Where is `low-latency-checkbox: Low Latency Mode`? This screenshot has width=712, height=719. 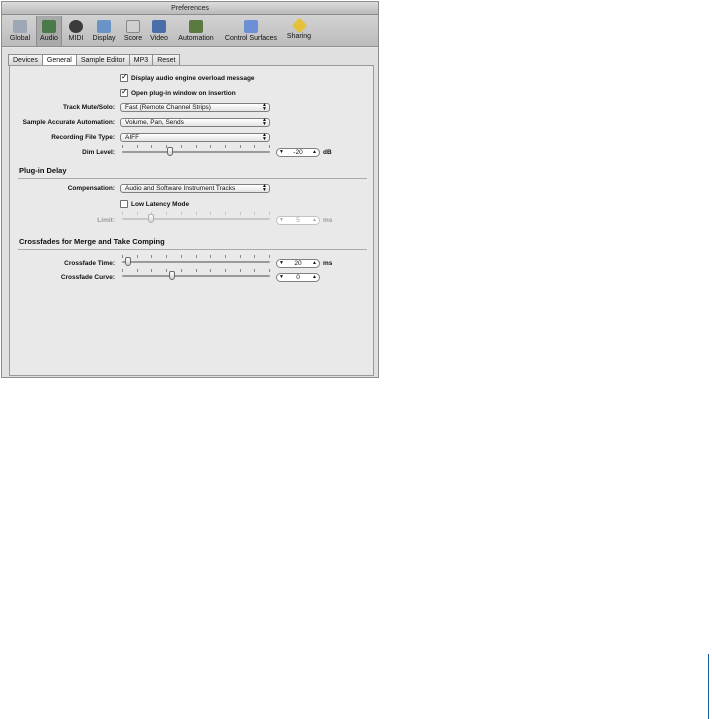 low-latency-checkbox: Low Latency Mode is located at coordinates (154, 204).